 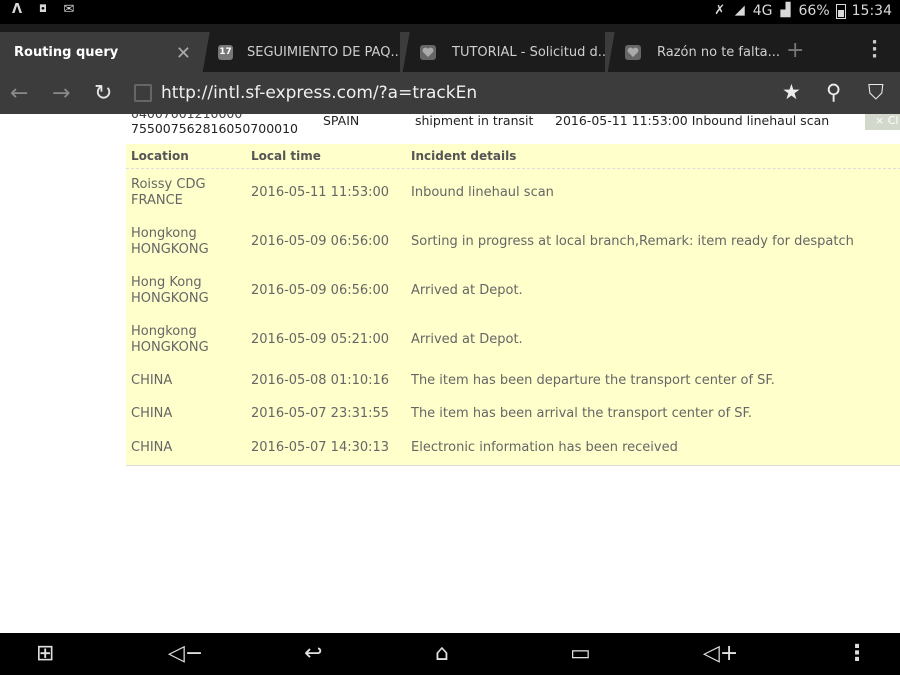 I want to click on overflow-menu-icon: ⋮, so click(x=857, y=653).